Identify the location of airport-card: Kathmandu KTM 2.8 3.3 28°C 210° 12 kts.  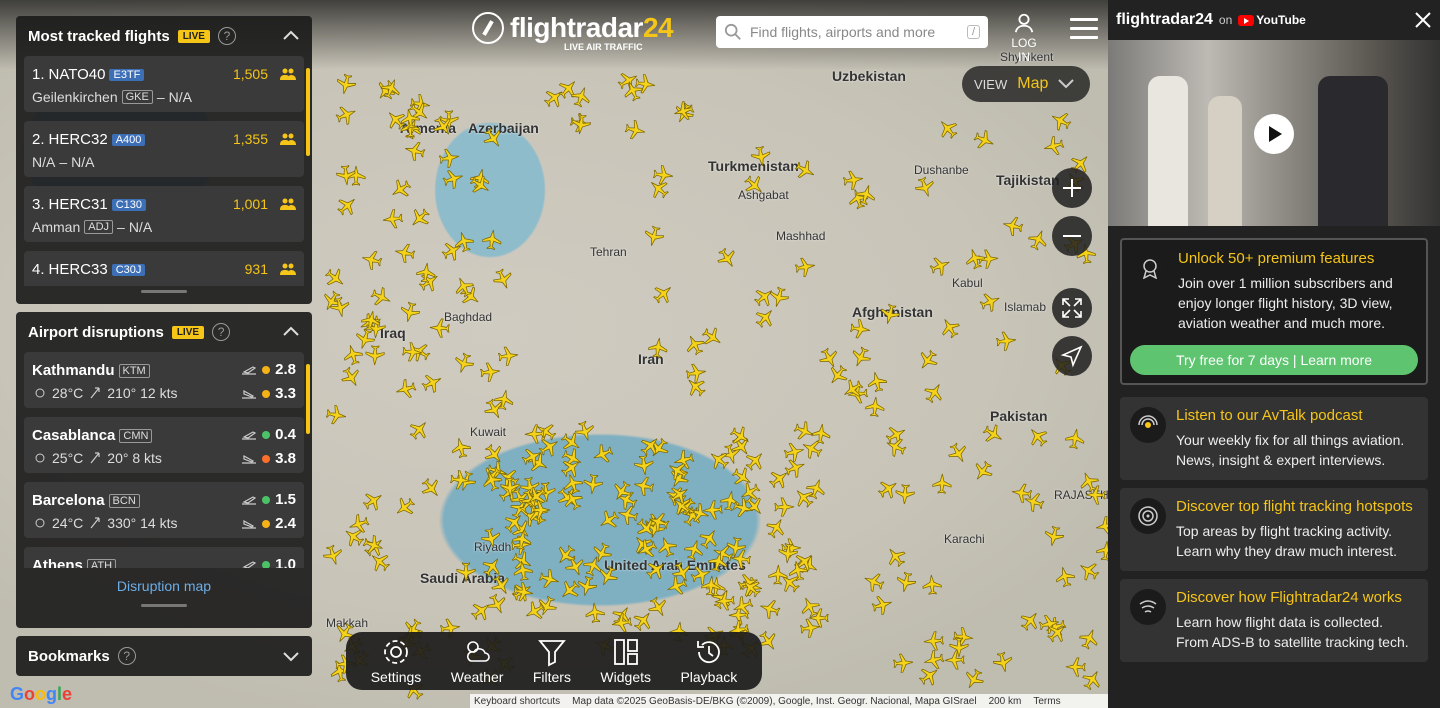
(164, 380).